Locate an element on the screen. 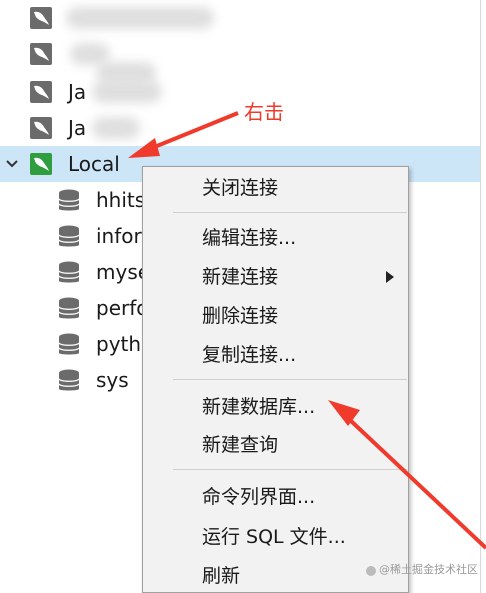  mysql-connection-active-icon is located at coordinates (41, 164).